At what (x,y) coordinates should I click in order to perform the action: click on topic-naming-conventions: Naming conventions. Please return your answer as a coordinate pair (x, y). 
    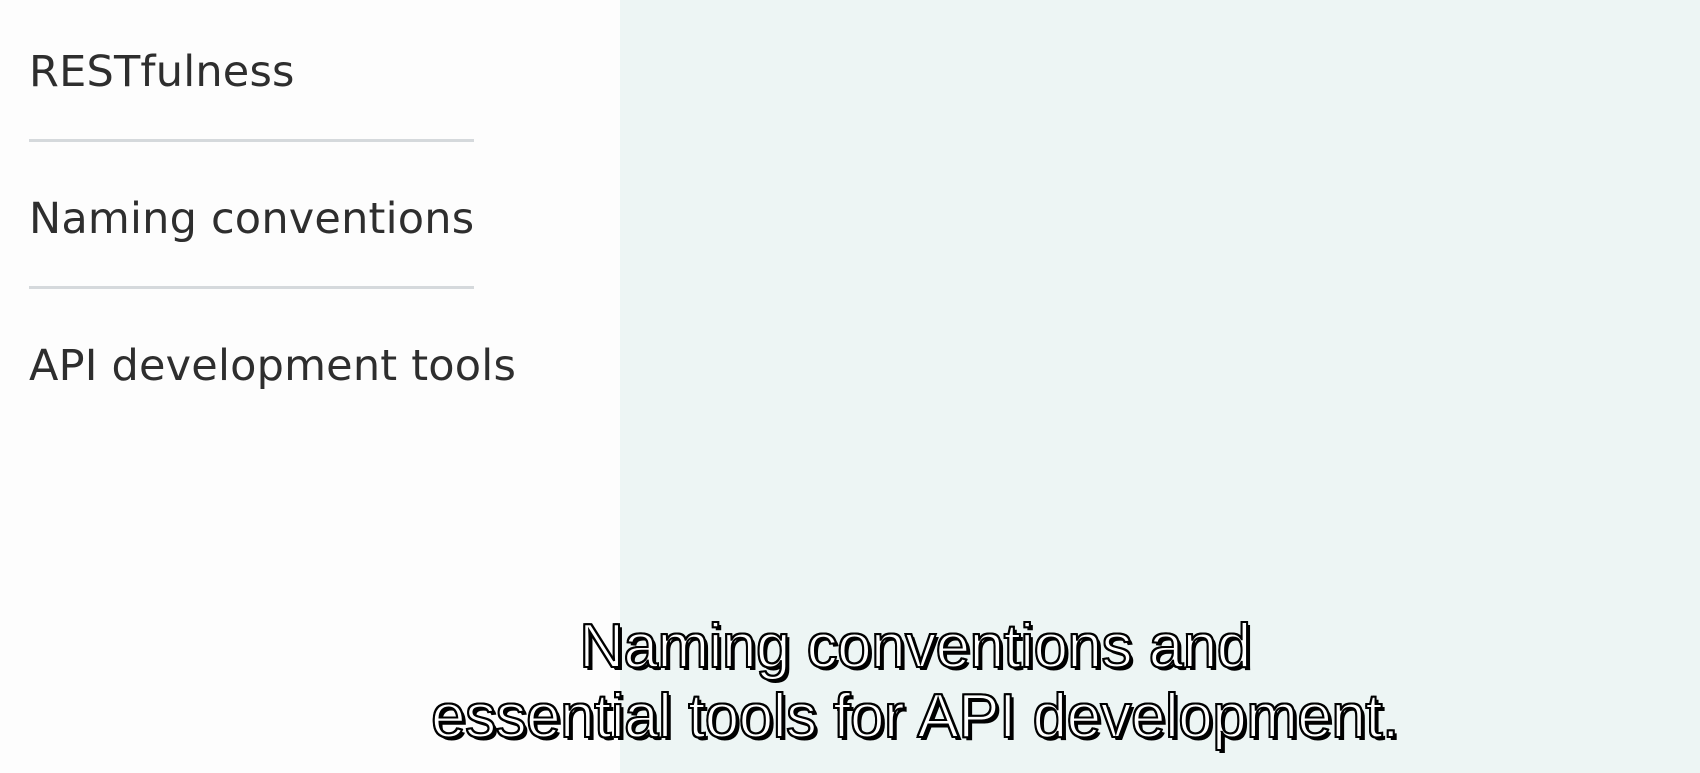
    Looking at the image, I should click on (252, 219).